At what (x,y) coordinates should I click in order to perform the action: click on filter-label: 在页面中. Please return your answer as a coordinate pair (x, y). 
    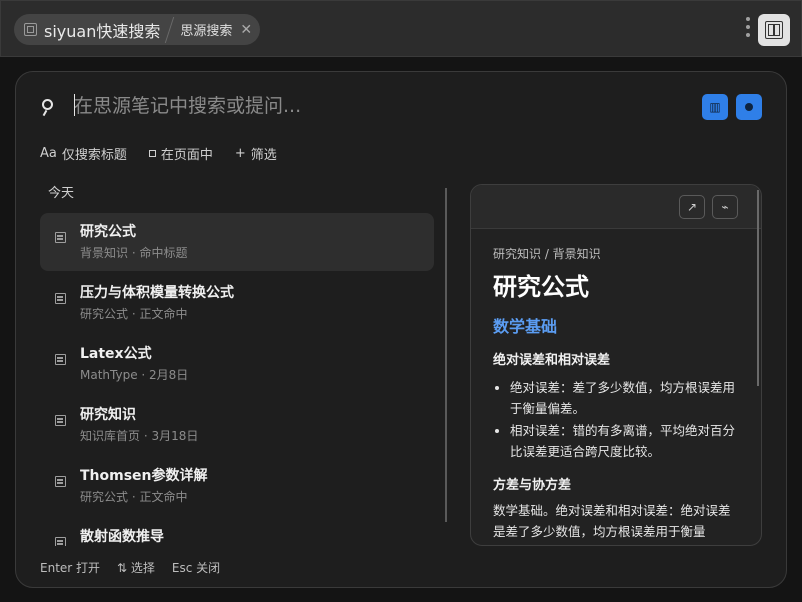
    Looking at the image, I should click on (186, 155).